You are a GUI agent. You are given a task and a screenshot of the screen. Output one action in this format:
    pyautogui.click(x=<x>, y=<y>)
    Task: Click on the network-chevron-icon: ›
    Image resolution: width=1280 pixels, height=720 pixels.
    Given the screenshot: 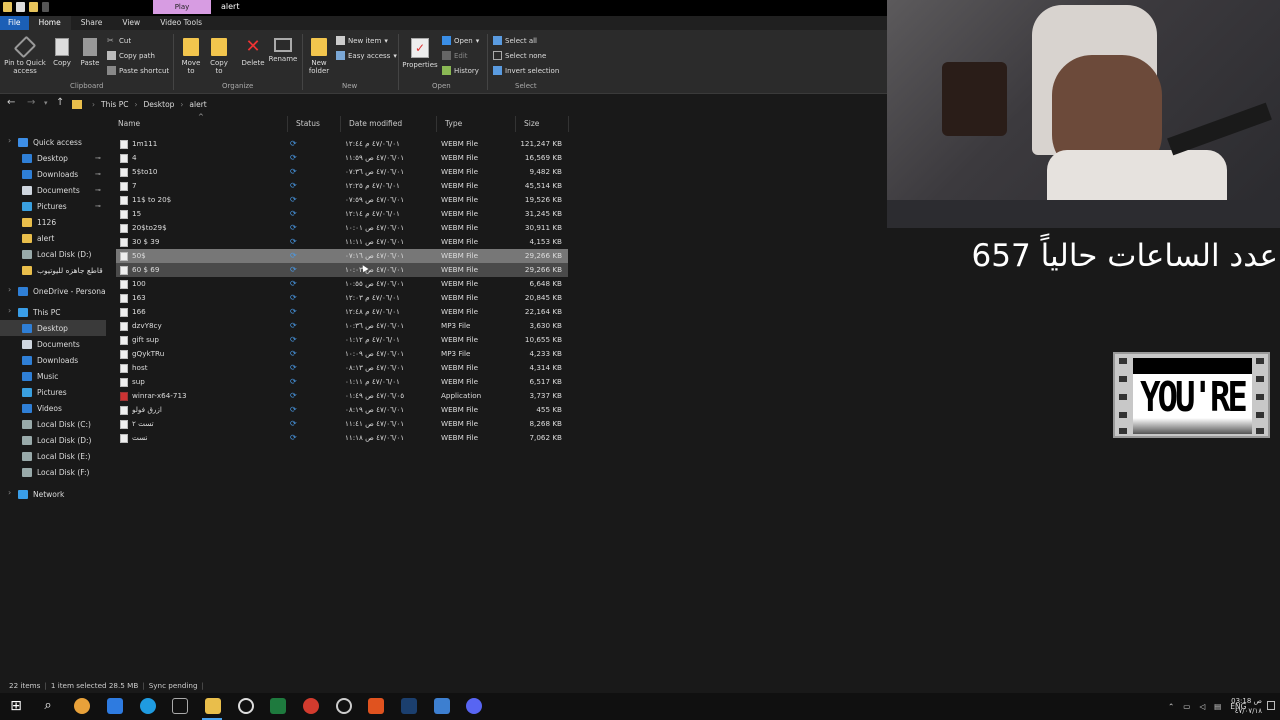 What is the action you would take?
    pyautogui.click(x=9, y=492)
    